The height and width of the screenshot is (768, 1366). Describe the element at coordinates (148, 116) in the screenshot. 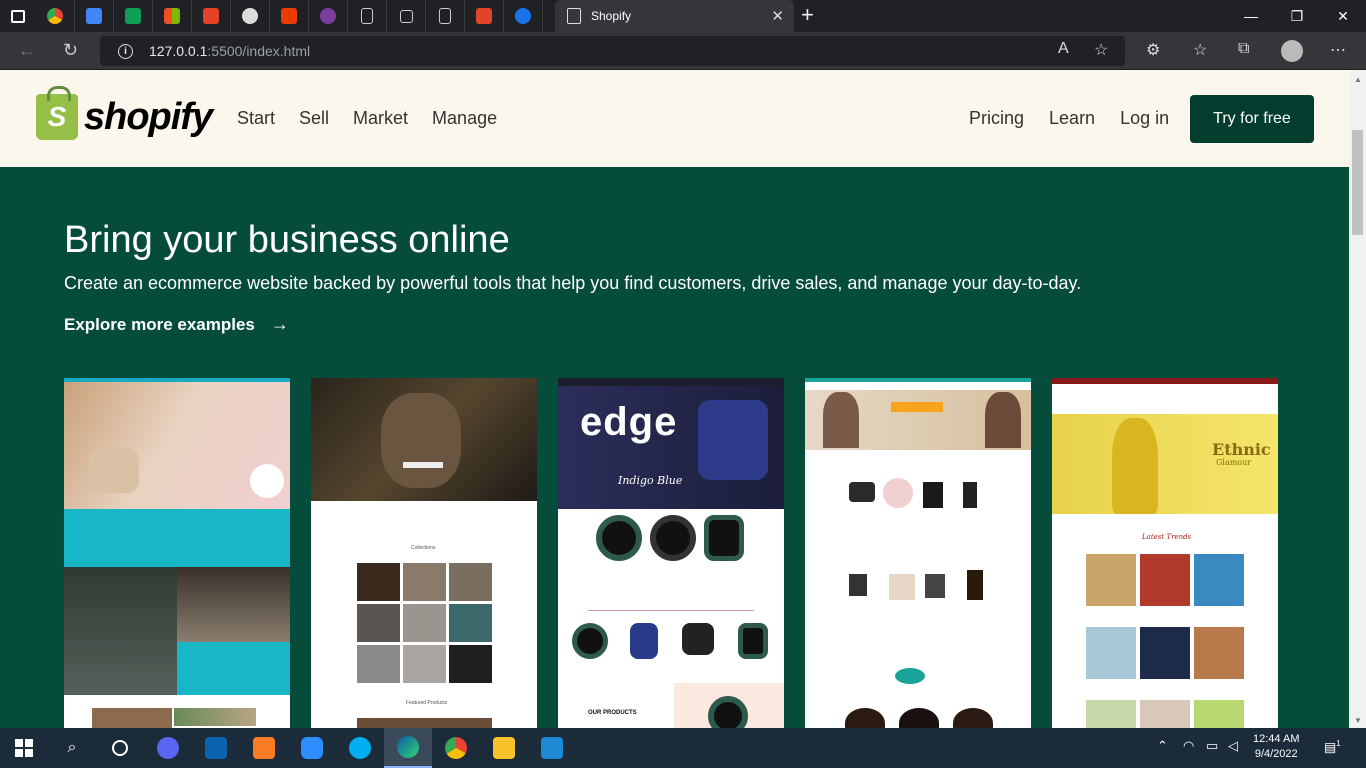

I see `brand-wordmark: shopify` at that location.